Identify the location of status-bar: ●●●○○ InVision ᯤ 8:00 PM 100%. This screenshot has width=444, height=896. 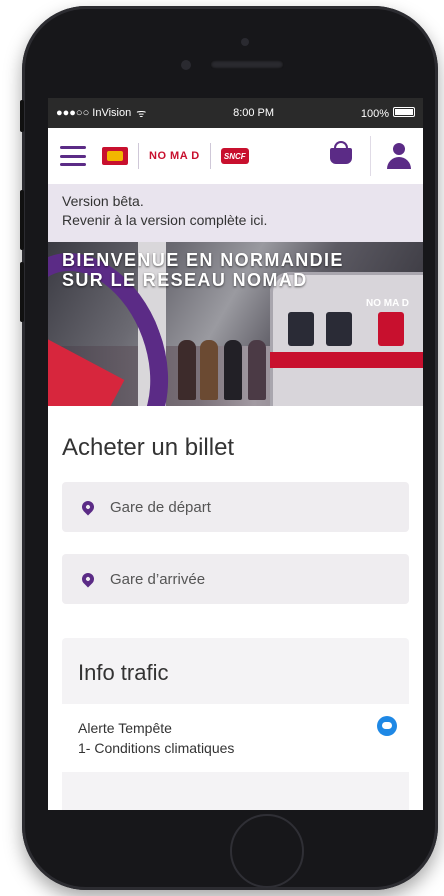
(235, 113).